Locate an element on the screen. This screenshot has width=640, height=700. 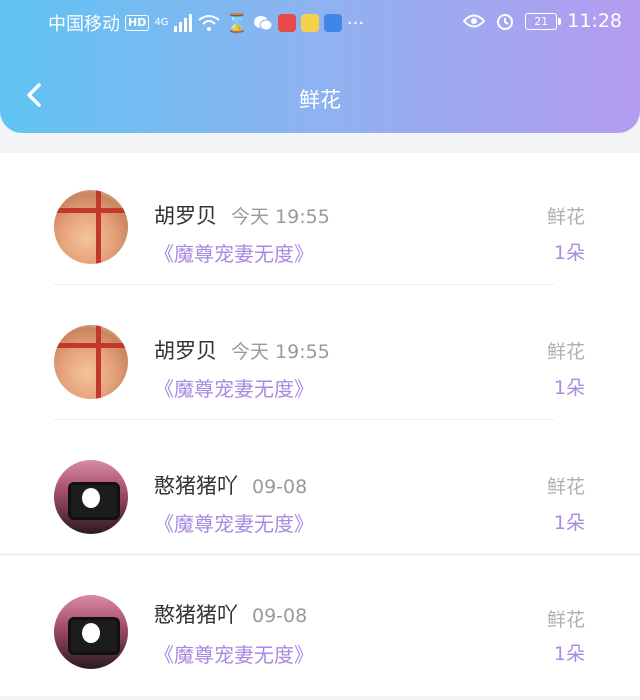
signal-icon is located at coordinates (183, 23).